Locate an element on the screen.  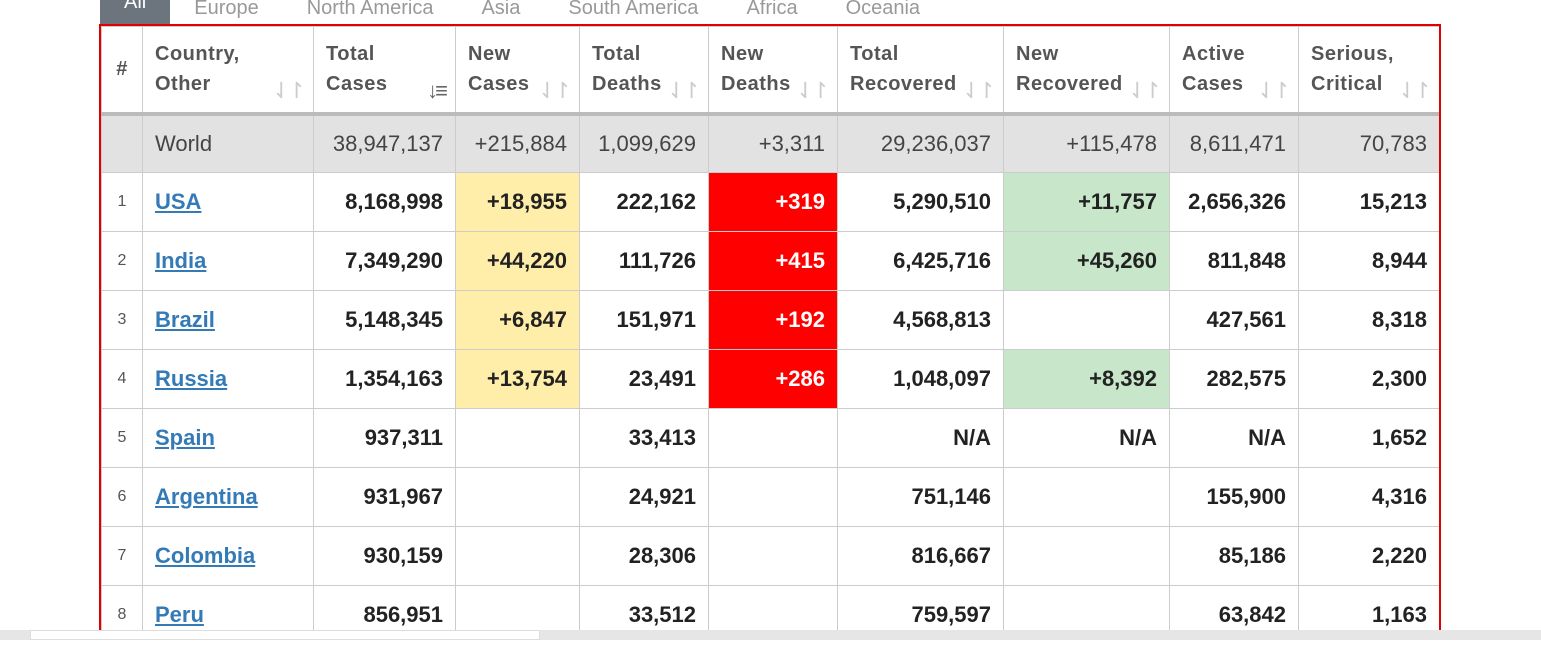
country-name: World is located at coordinates (228, 143).